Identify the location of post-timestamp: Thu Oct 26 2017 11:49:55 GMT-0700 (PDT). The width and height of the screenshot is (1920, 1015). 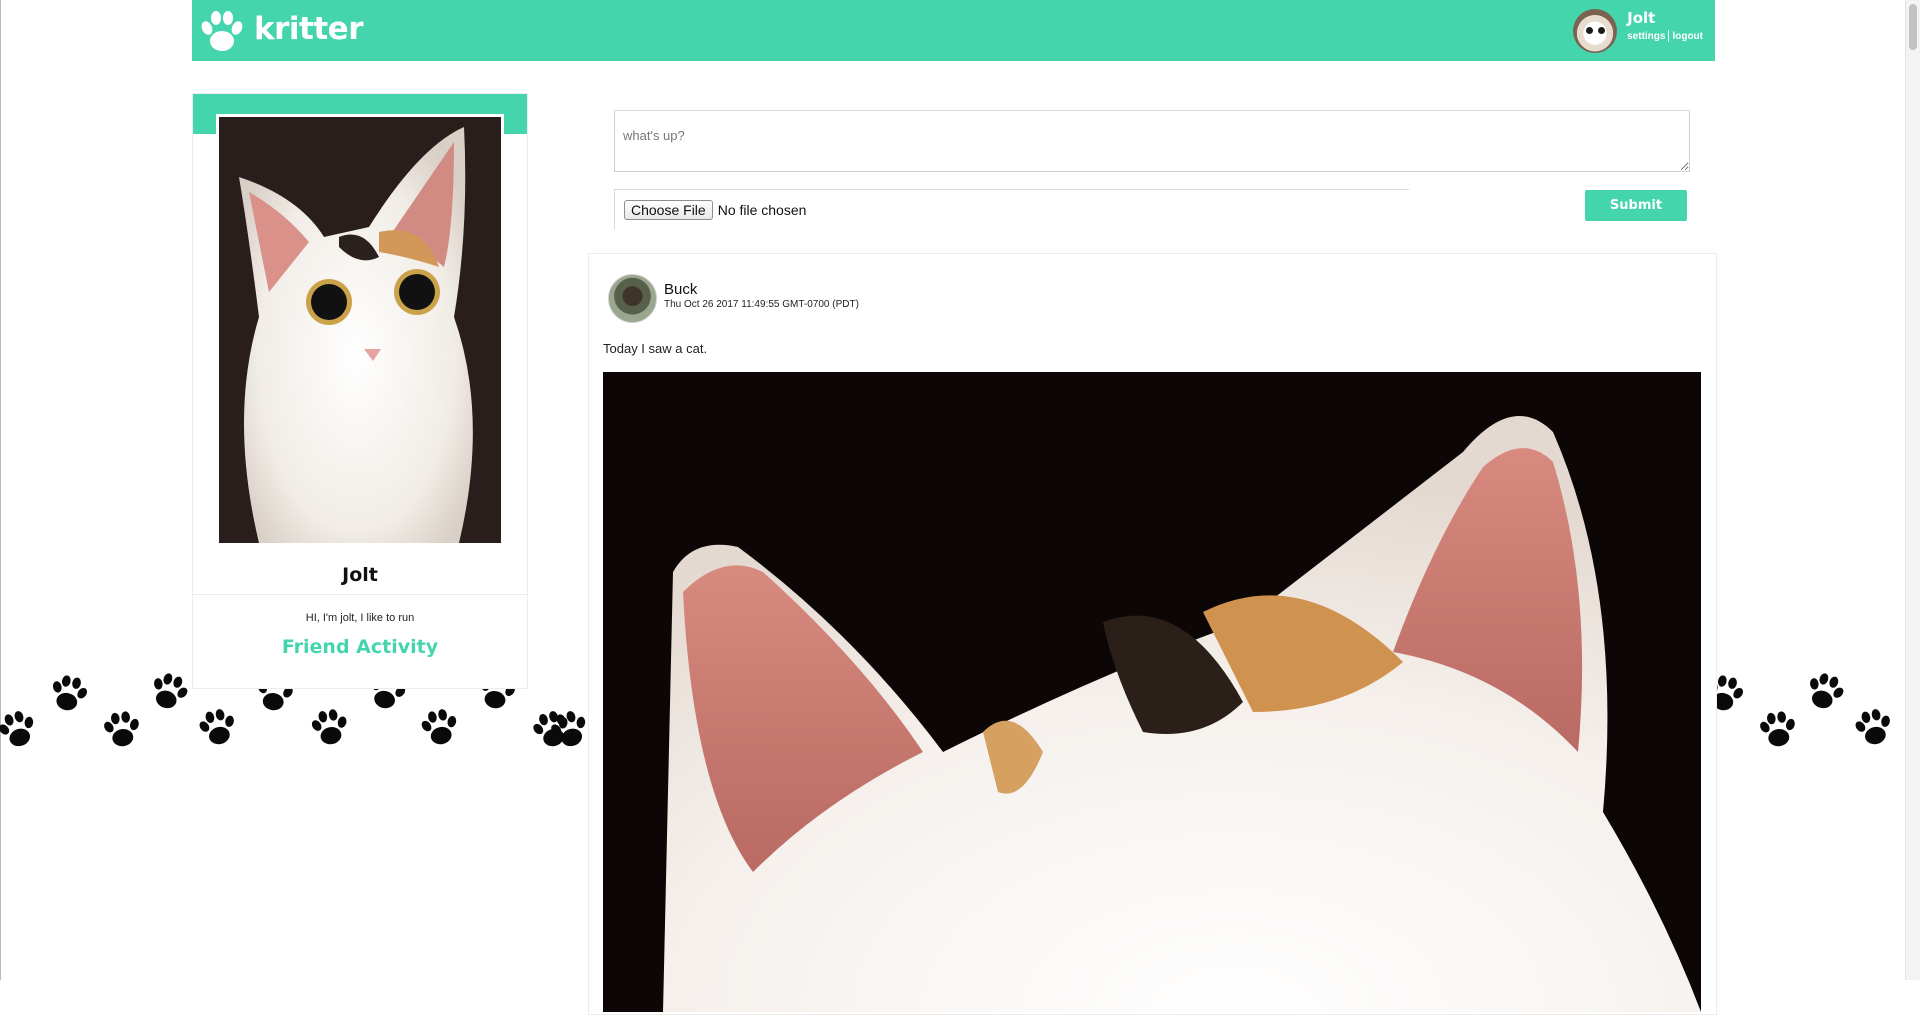
(761, 304).